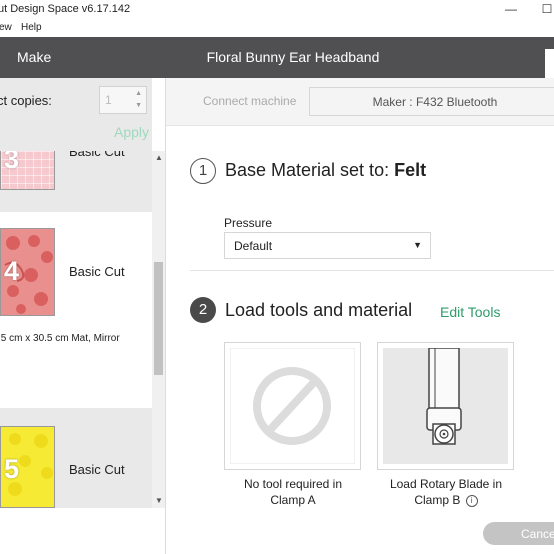 Image resolution: width=554 pixels, height=554 pixels. What do you see at coordinates (65, 9) in the screenshot?
I see `window-title: ut Design Space v6.17.142` at bounding box center [65, 9].